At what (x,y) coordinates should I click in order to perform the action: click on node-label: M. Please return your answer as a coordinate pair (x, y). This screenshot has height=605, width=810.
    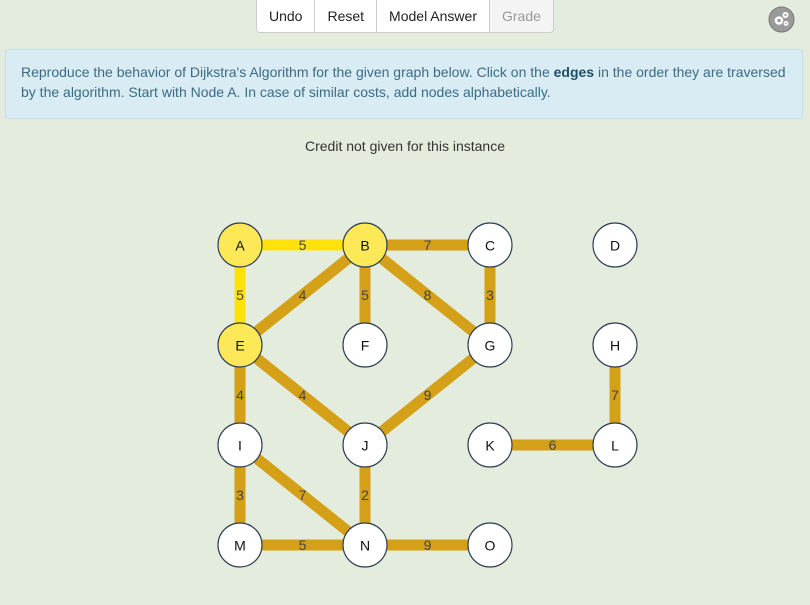
    Looking at the image, I should click on (240, 546).